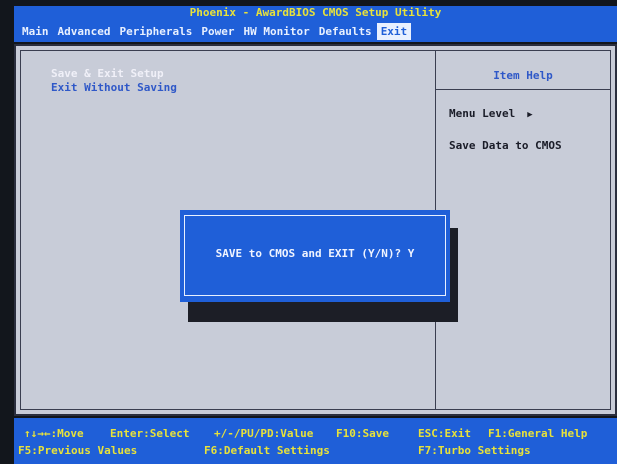 This screenshot has height=464, width=617. What do you see at coordinates (35, 31) in the screenshot?
I see `menu-main: Main` at bounding box center [35, 31].